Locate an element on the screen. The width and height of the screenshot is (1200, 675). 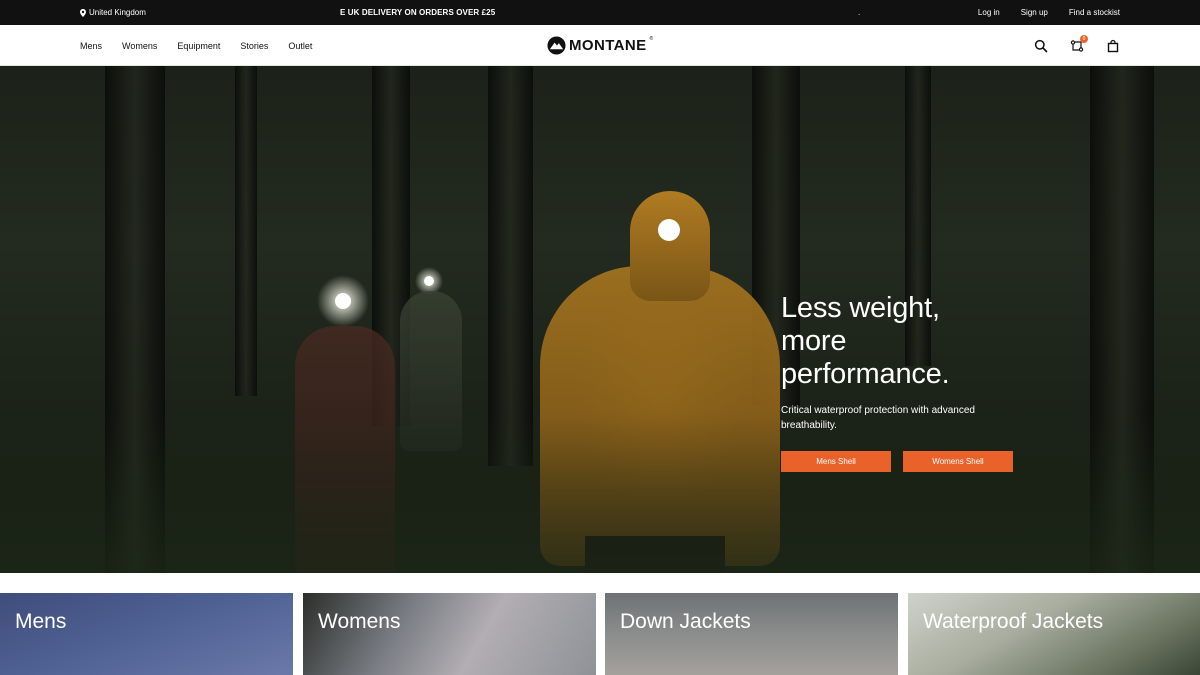
find-stockist-link: Find a stockist is located at coordinates (1094, 12).